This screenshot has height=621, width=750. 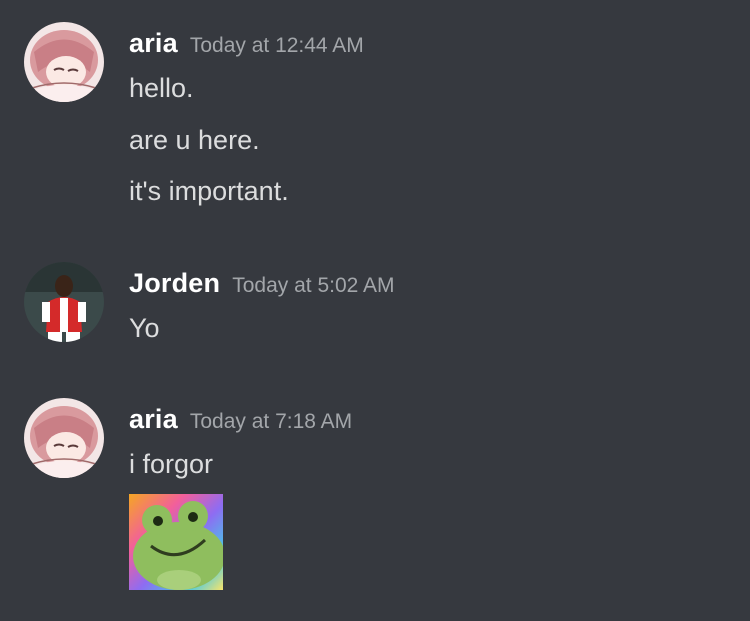 What do you see at coordinates (171, 464) in the screenshot?
I see `message-text: i forgor` at bounding box center [171, 464].